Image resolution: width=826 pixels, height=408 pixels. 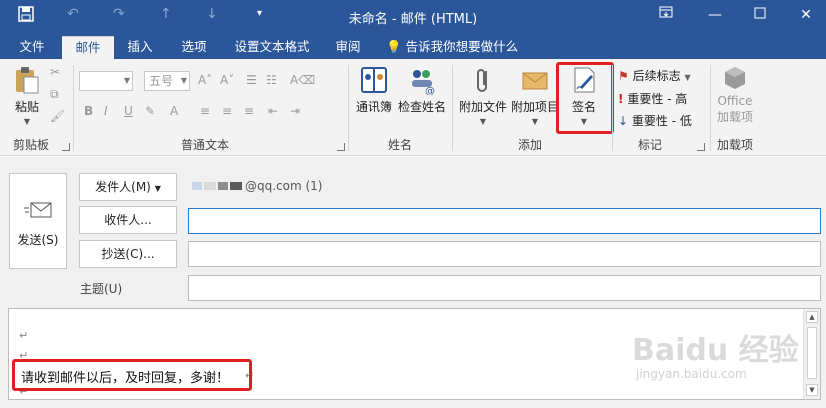 What do you see at coordinates (734, 117) in the screenshot?
I see `addins-label: 加载项` at bounding box center [734, 117].